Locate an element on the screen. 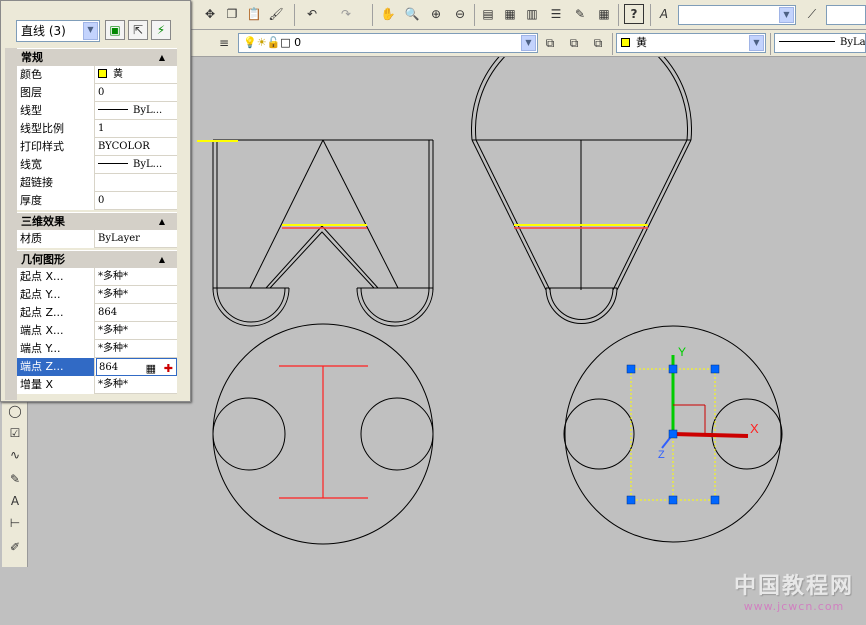 The height and width of the screenshot is (625, 866). zoom-previous-icon: ⊖ is located at coordinates (460, 14).